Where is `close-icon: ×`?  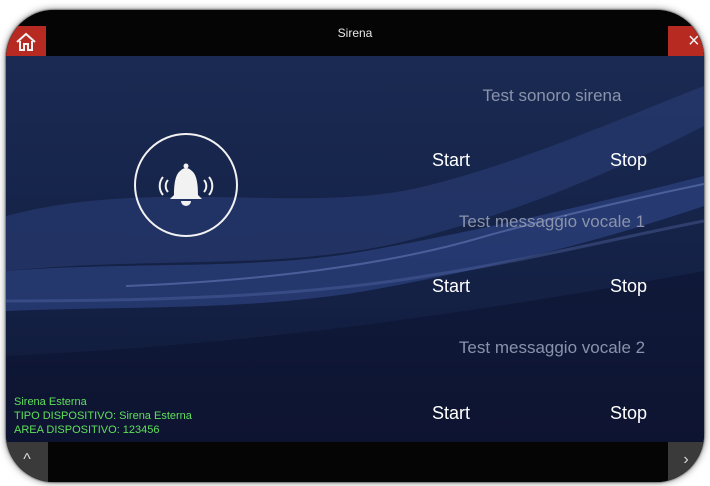 close-icon: × is located at coordinates (694, 41).